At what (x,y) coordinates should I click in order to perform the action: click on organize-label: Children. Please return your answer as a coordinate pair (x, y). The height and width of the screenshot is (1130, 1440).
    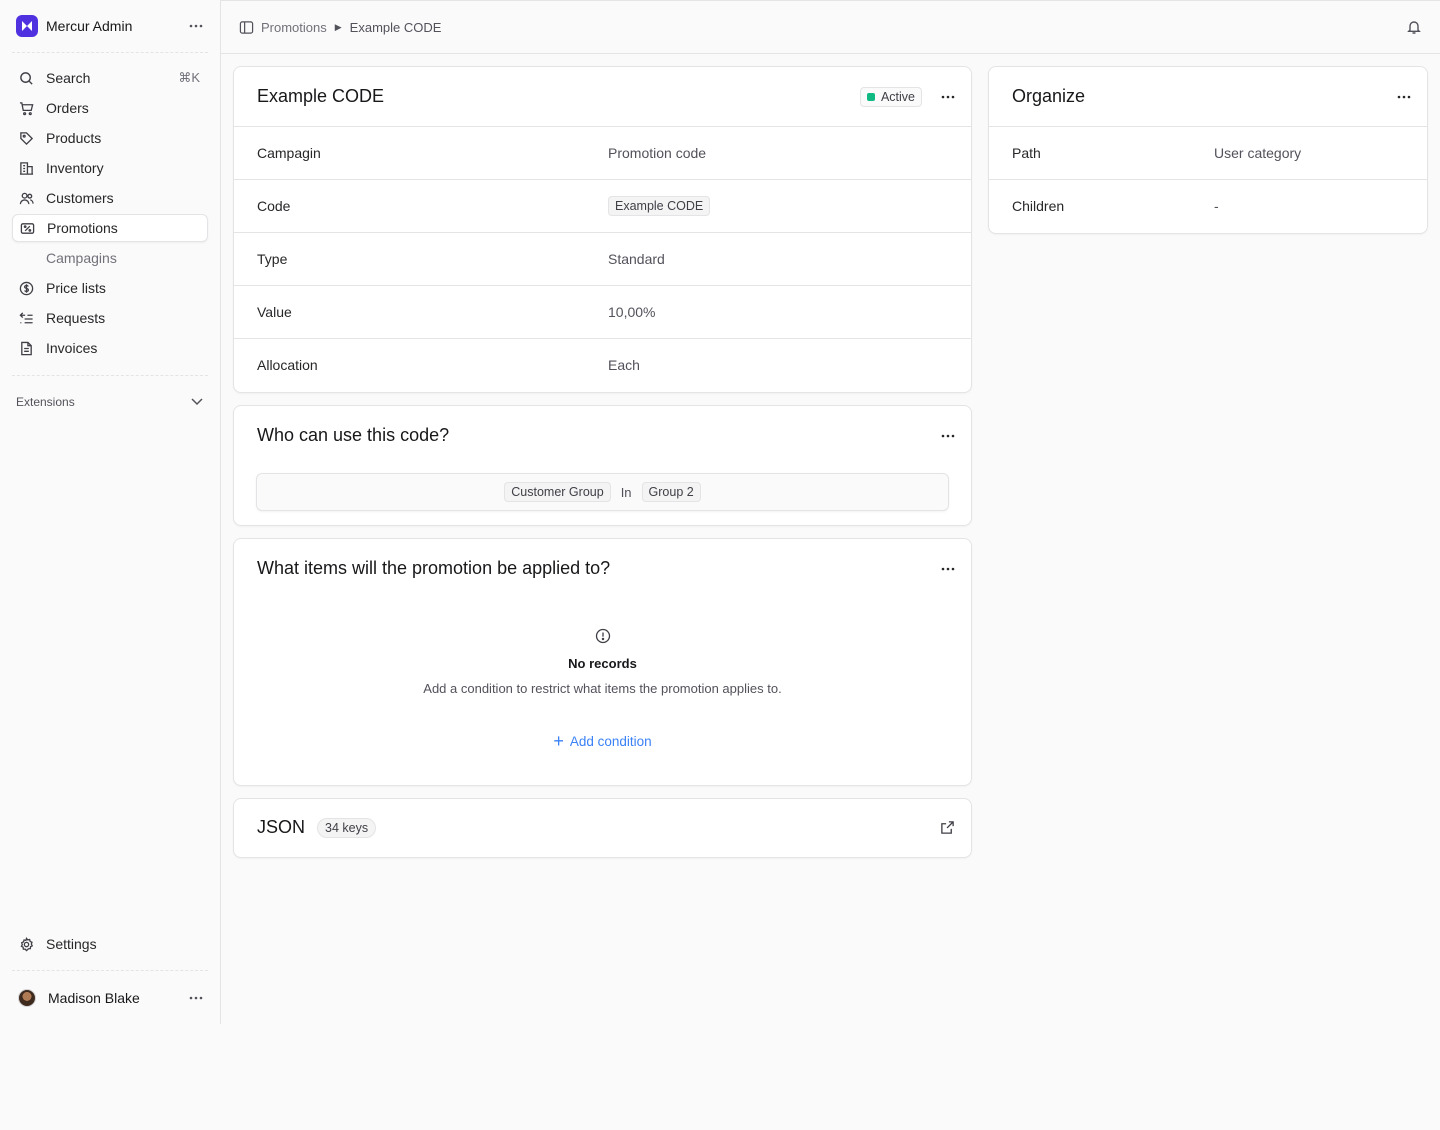
    Looking at the image, I should click on (1038, 206).